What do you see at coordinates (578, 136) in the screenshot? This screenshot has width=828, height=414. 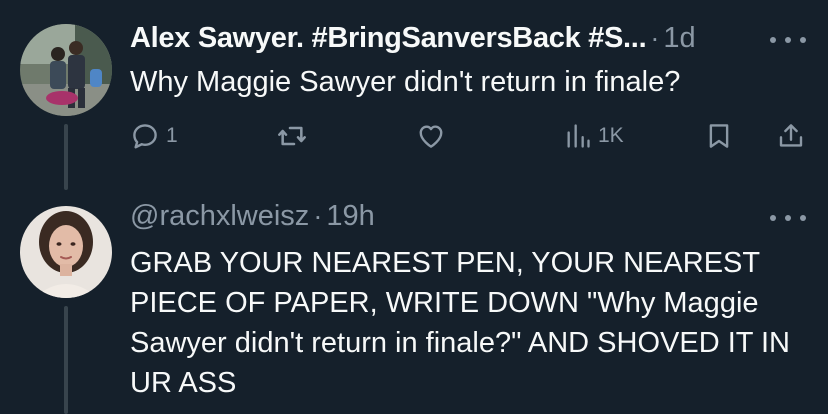 I see `views-icon` at bounding box center [578, 136].